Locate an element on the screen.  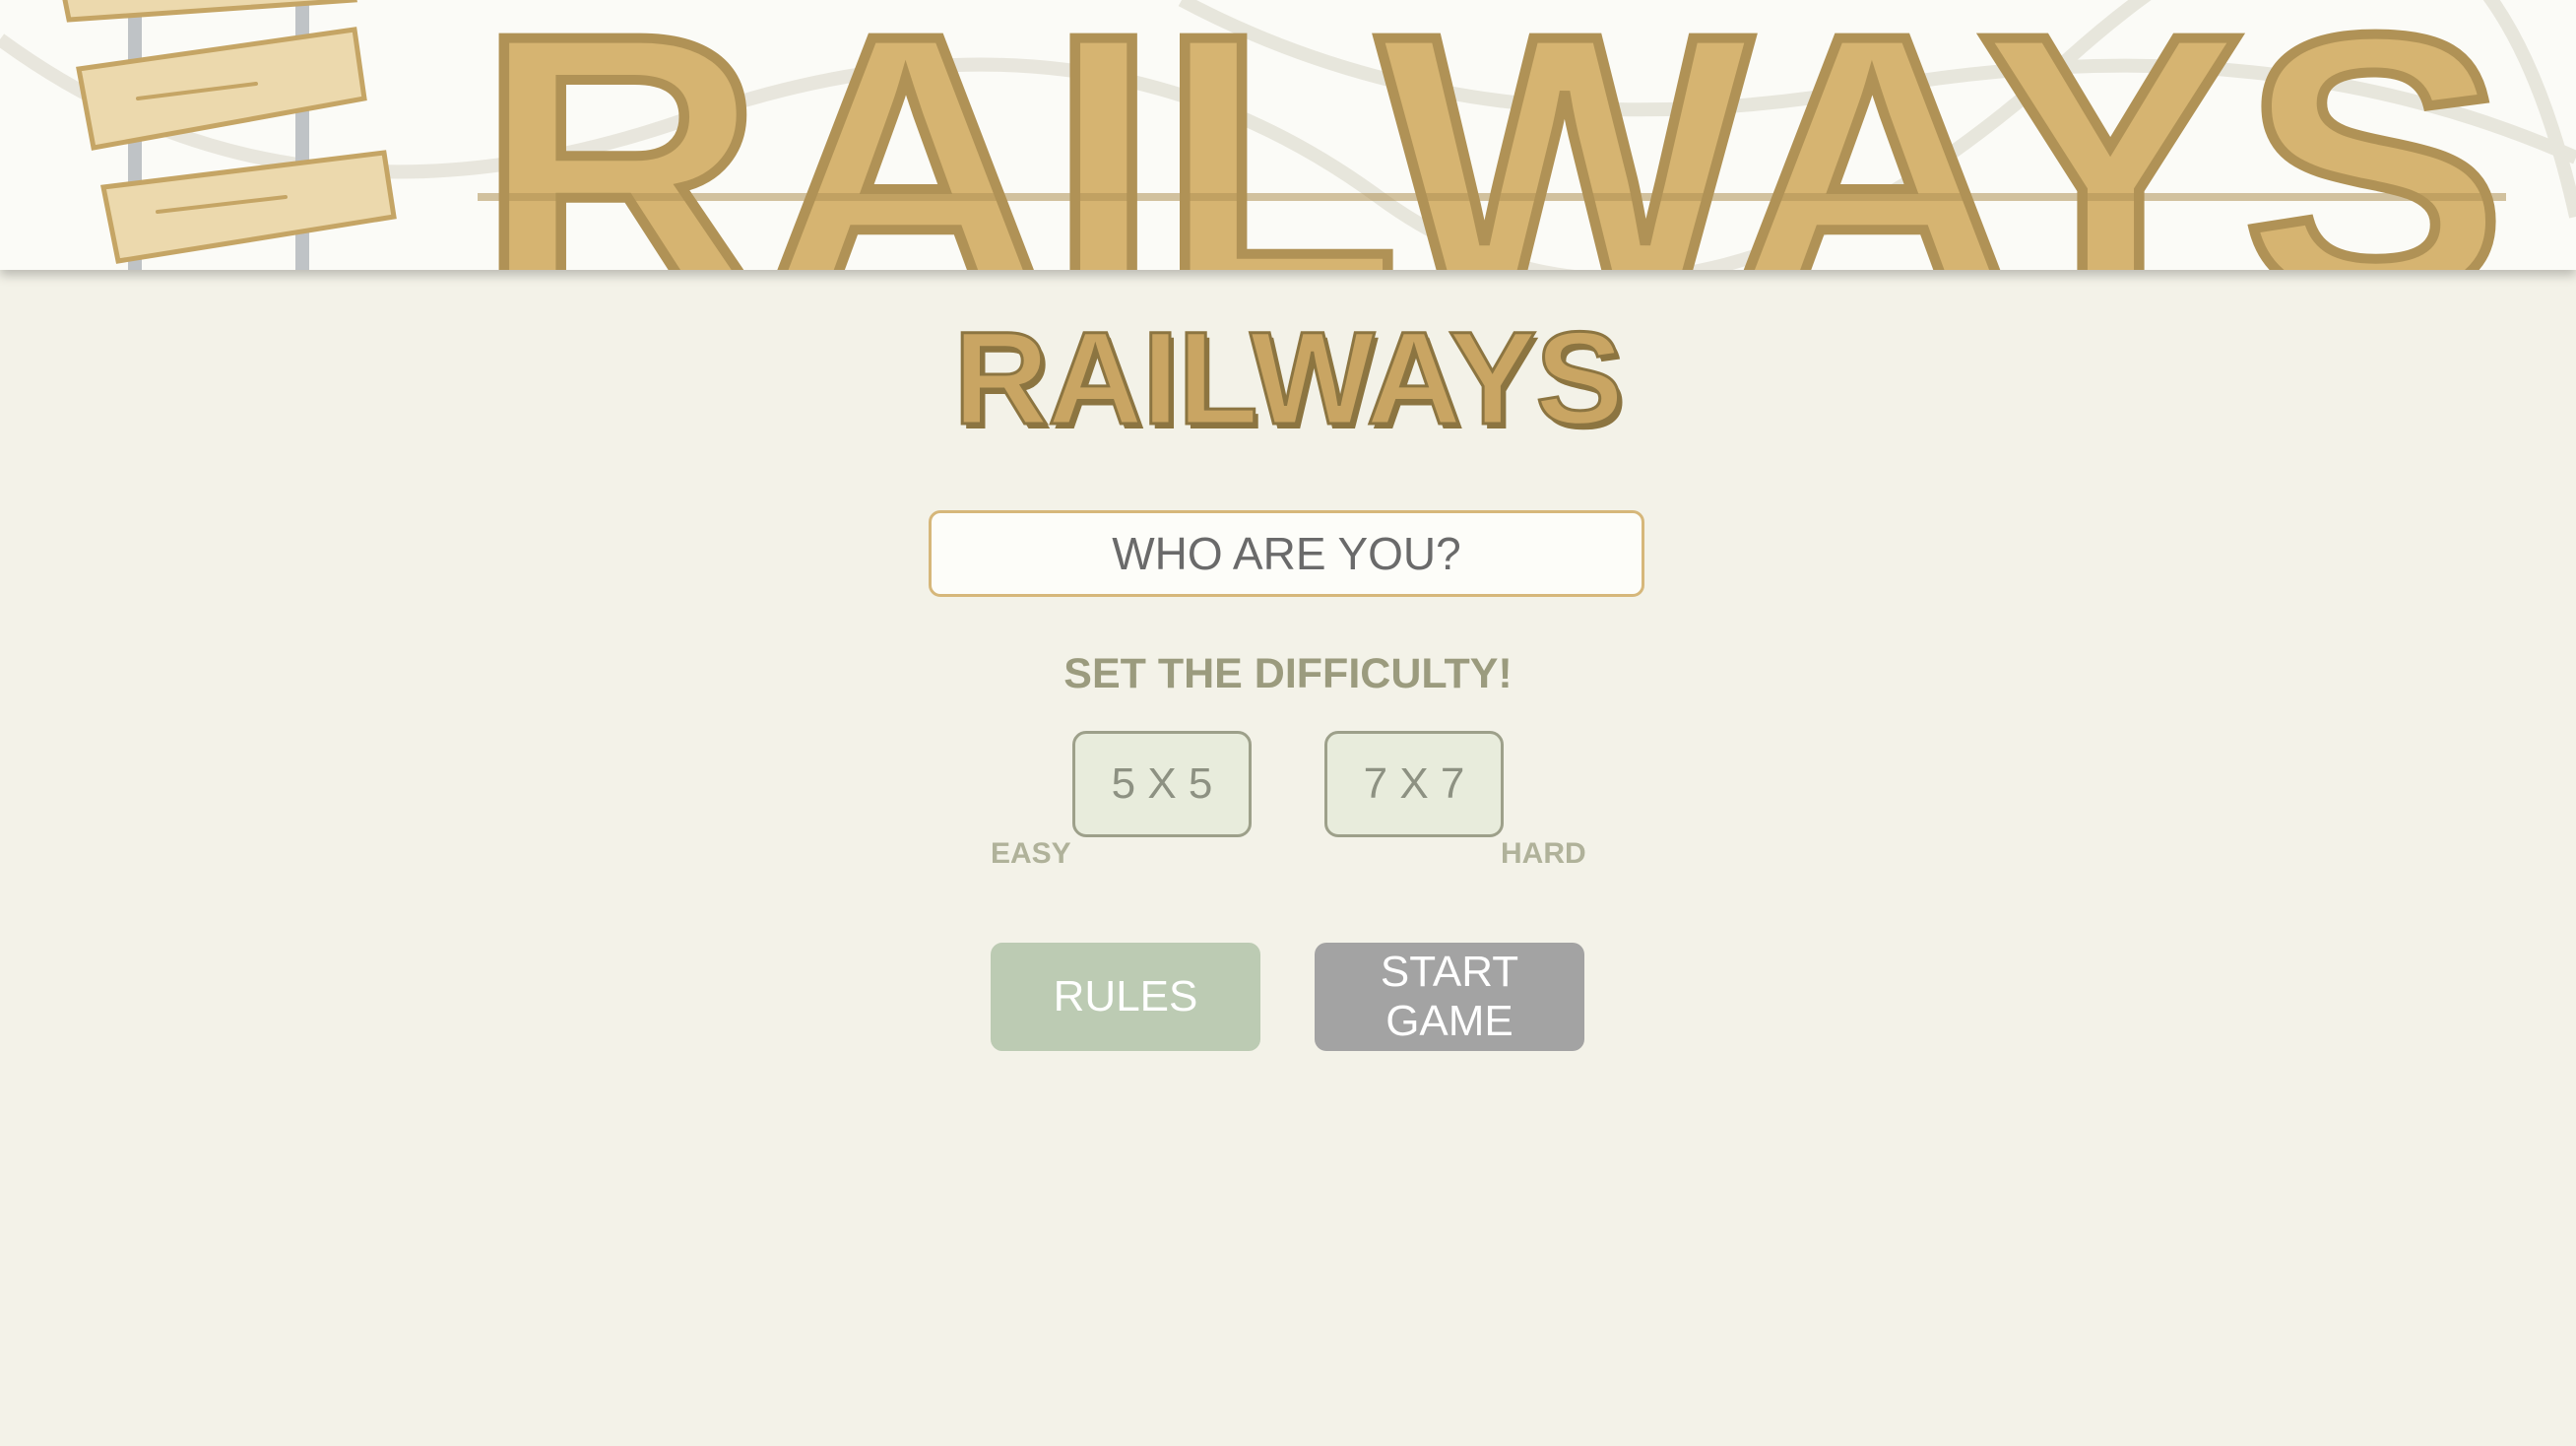
difficulty-heading: SET THE DIFFICULTY! is located at coordinates (1288, 673).